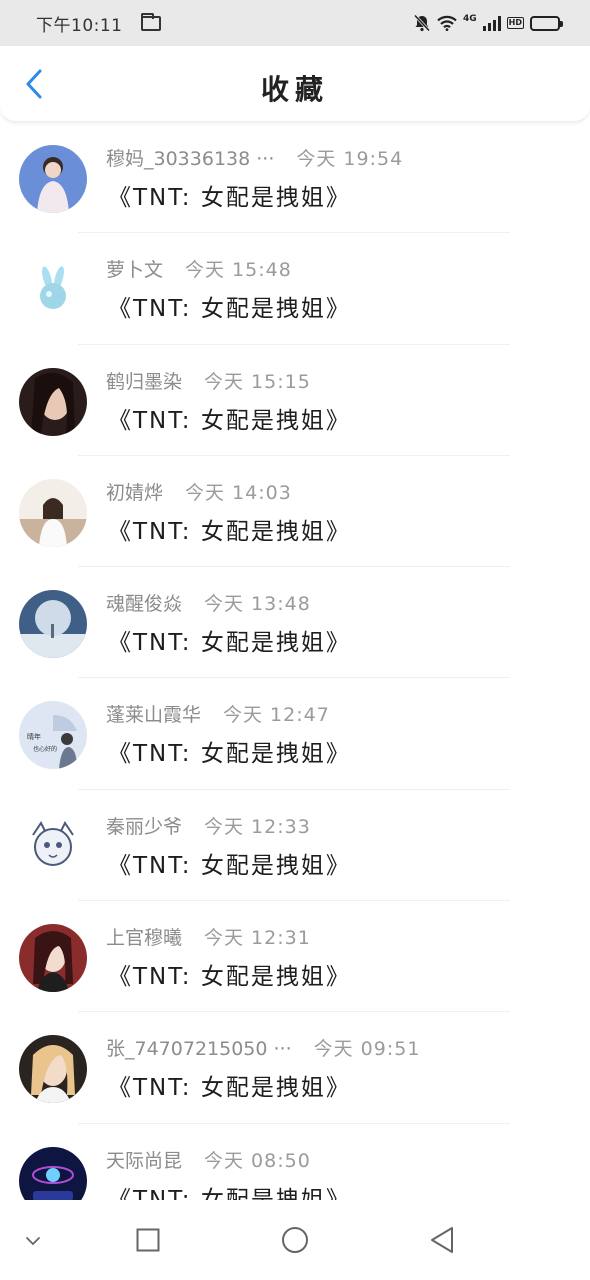 This screenshot has width=590, height=1280. Describe the element at coordinates (294, 89) in the screenshot. I see `page-title: 收藏` at that location.